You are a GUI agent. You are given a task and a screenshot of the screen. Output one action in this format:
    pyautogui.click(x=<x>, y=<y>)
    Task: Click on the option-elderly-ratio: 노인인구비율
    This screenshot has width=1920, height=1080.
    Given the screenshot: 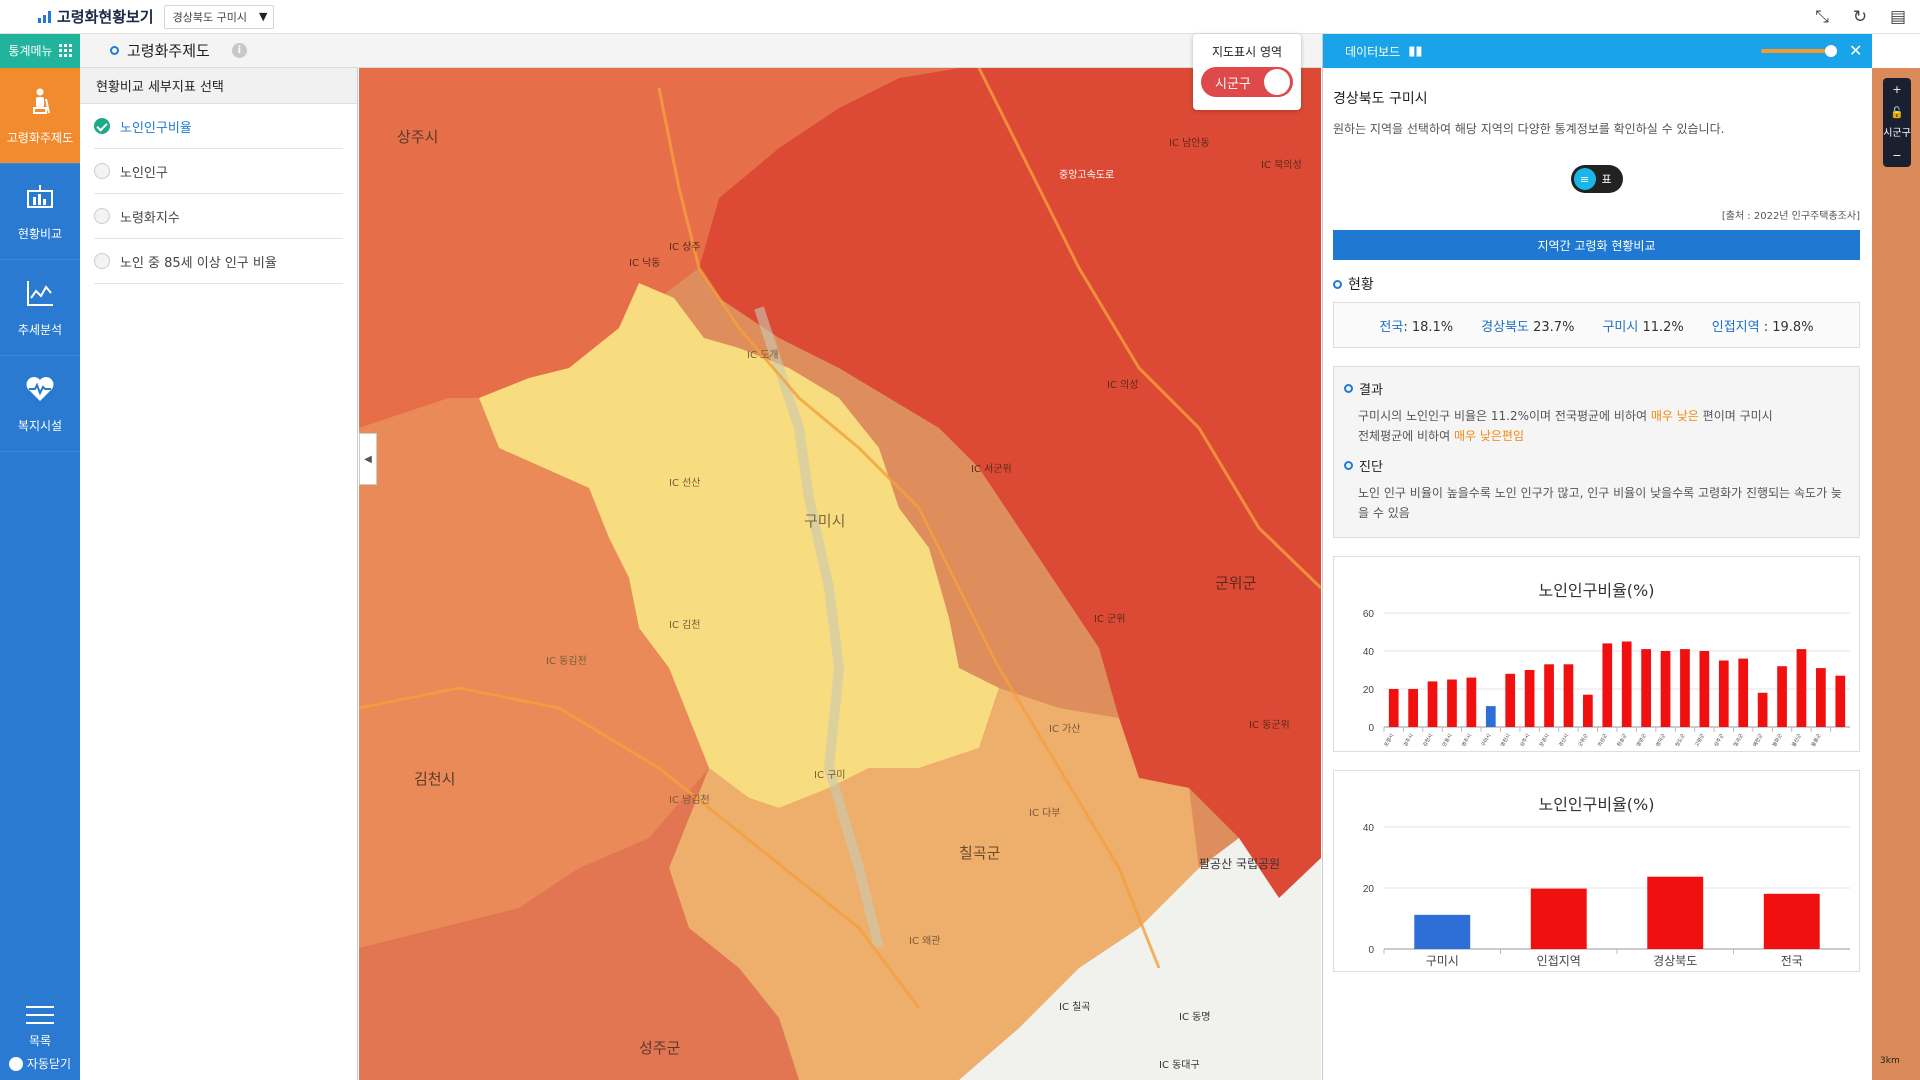 What is the action you would take?
    pyautogui.click(x=218, y=126)
    